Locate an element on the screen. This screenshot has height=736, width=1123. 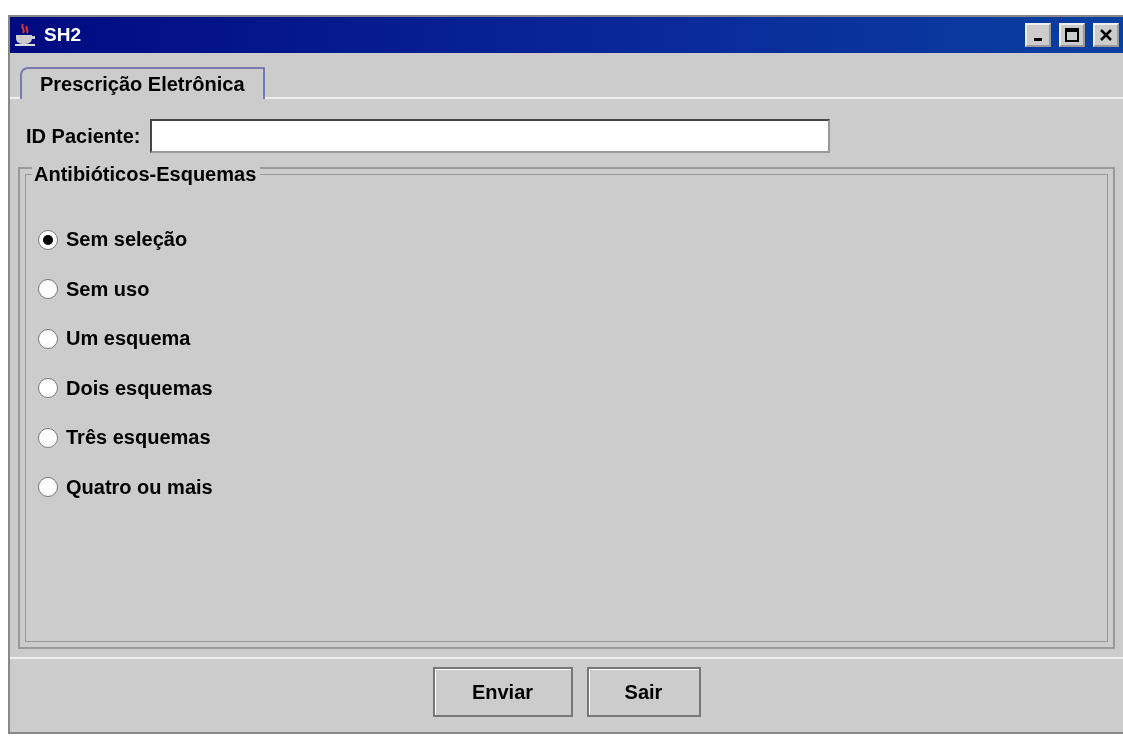
option-label: Sem seleção is located at coordinates (127, 240).